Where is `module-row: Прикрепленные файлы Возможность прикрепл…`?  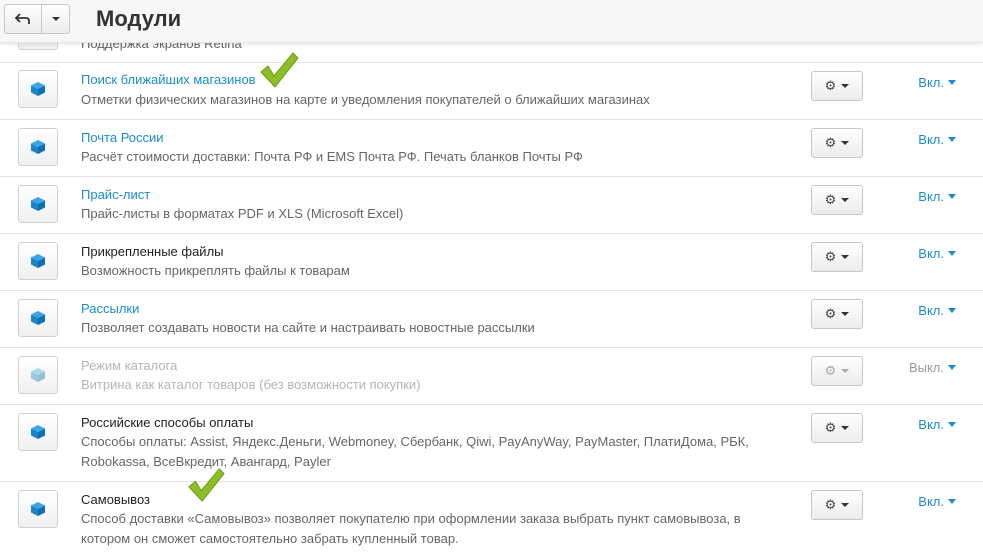 module-row: Прикрепленные файлы Возможность прикрепл… is located at coordinates (491, 262).